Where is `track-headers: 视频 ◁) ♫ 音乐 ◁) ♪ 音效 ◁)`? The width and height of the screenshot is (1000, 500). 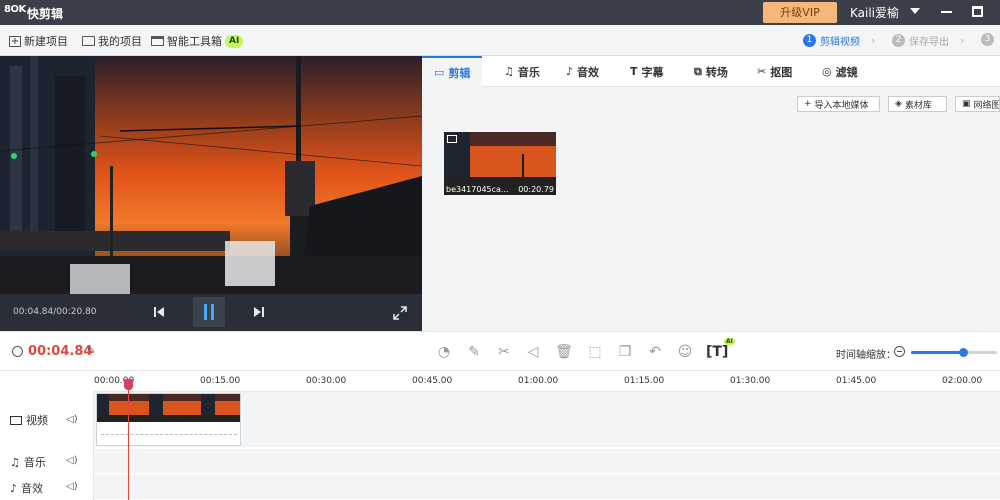 track-headers: 视频 ◁) ♫ 音乐 ◁) ♪ 音效 ◁) is located at coordinates (47, 446).